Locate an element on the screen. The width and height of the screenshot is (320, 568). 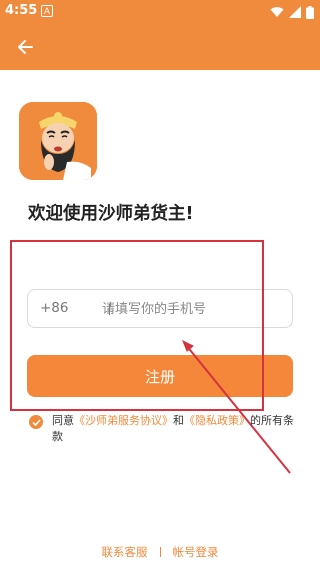
footer-divider is located at coordinates (160, 552).